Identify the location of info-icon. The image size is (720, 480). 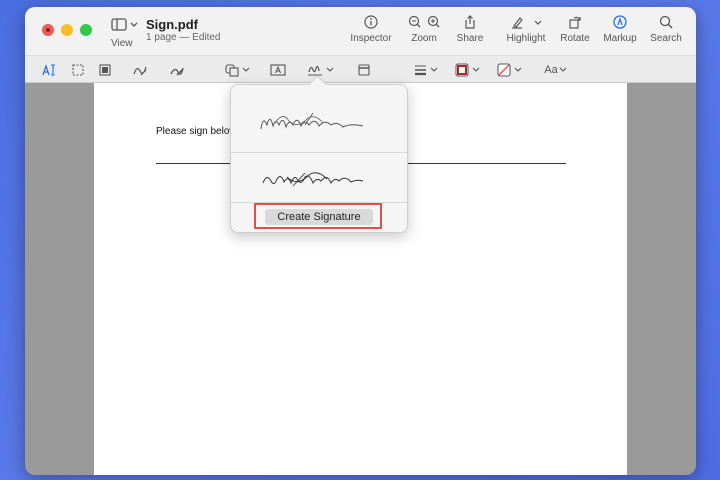
(371, 22).